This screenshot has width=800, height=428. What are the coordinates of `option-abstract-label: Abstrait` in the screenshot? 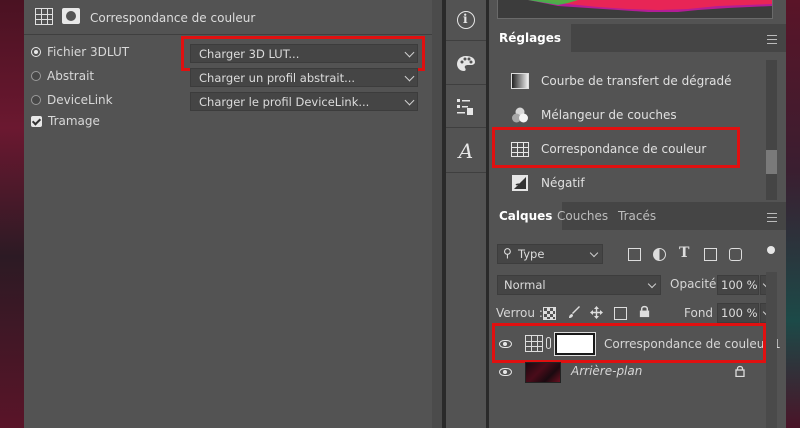 It's located at (71, 76).